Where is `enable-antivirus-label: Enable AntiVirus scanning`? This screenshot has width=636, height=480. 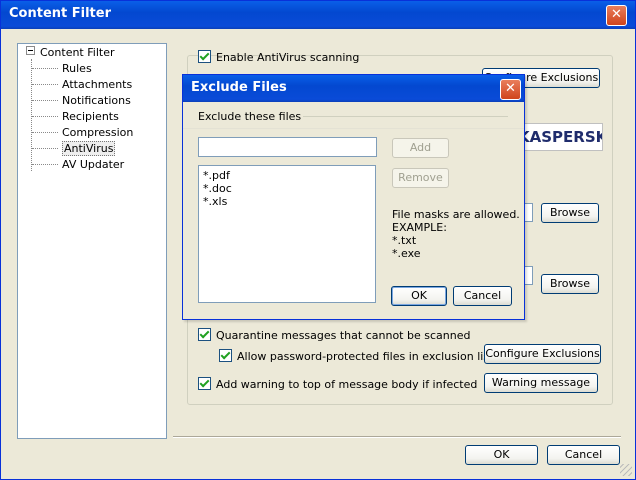
enable-antivirus-label: Enable AntiVirus scanning is located at coordinates (288, 57).